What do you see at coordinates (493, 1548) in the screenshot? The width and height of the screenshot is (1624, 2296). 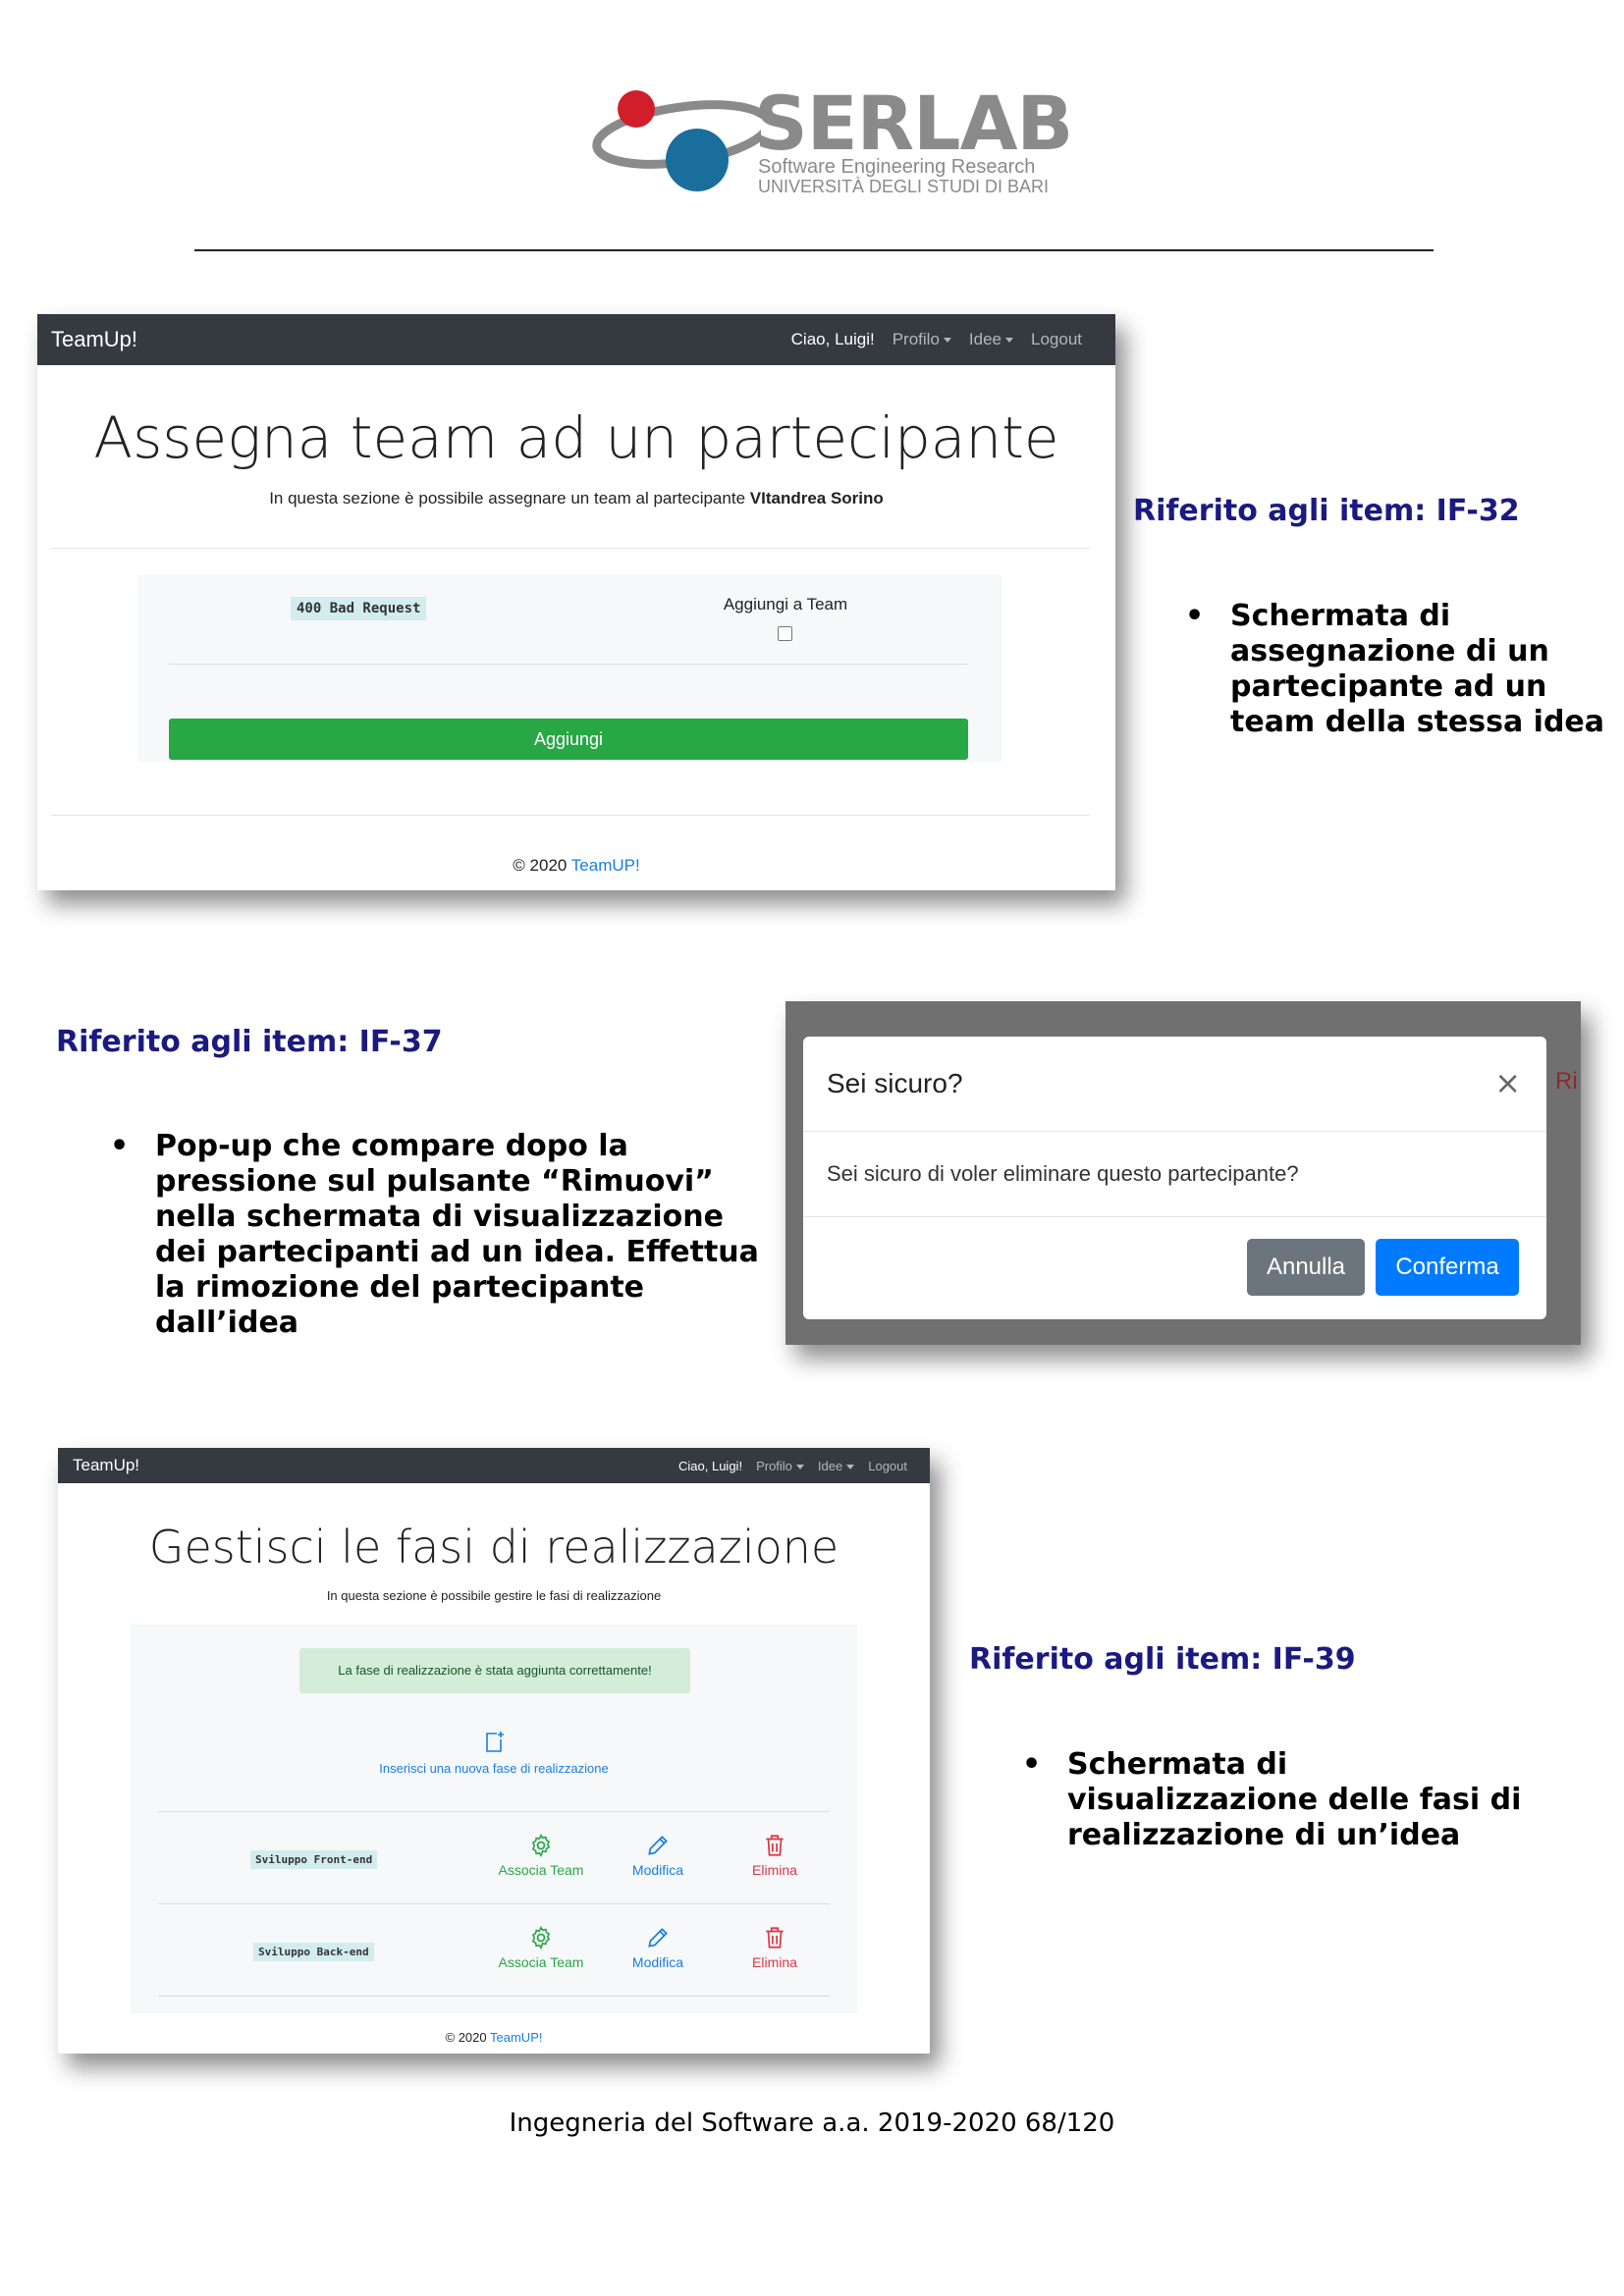 I see `page-title: Gestisci le fasi di realizzazione` at bounding box center [493, 1548].